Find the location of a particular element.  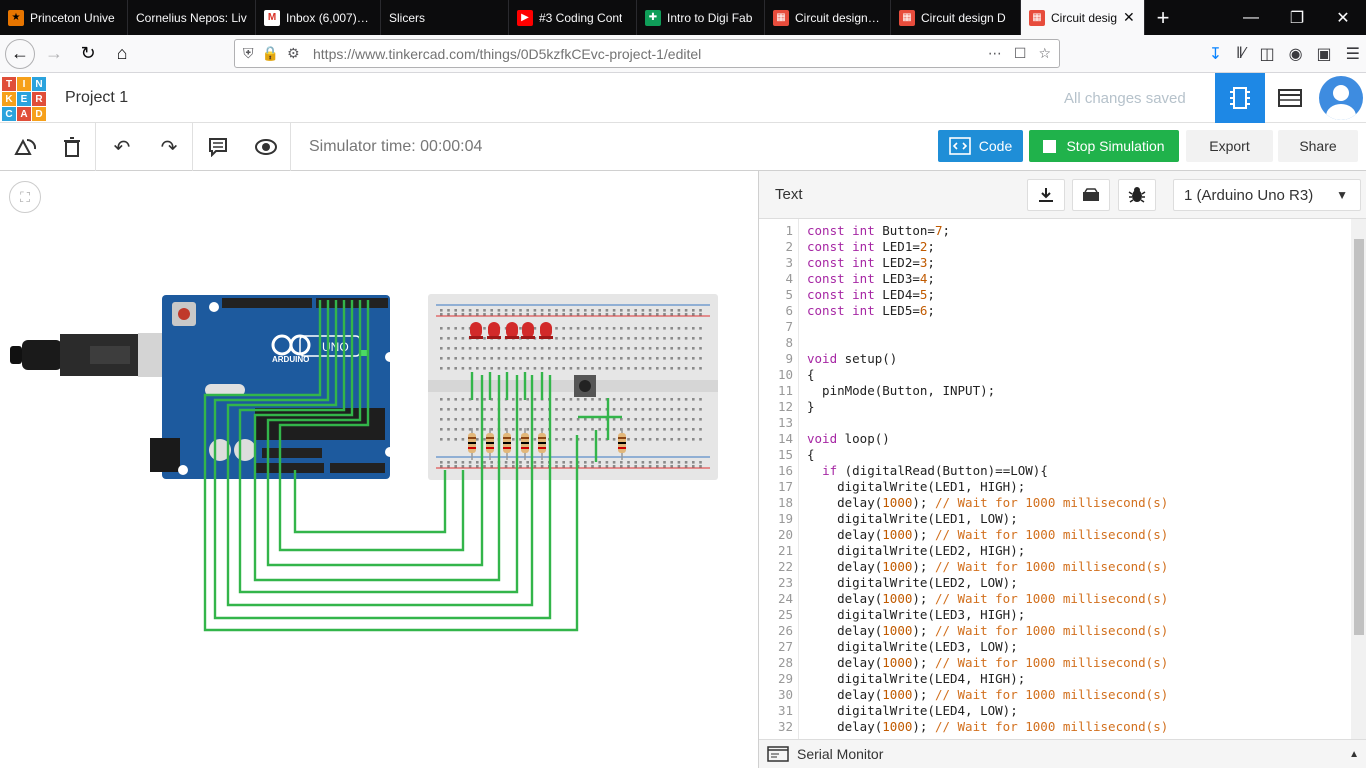

forward-icon: → is located at coordinates (54, 54).